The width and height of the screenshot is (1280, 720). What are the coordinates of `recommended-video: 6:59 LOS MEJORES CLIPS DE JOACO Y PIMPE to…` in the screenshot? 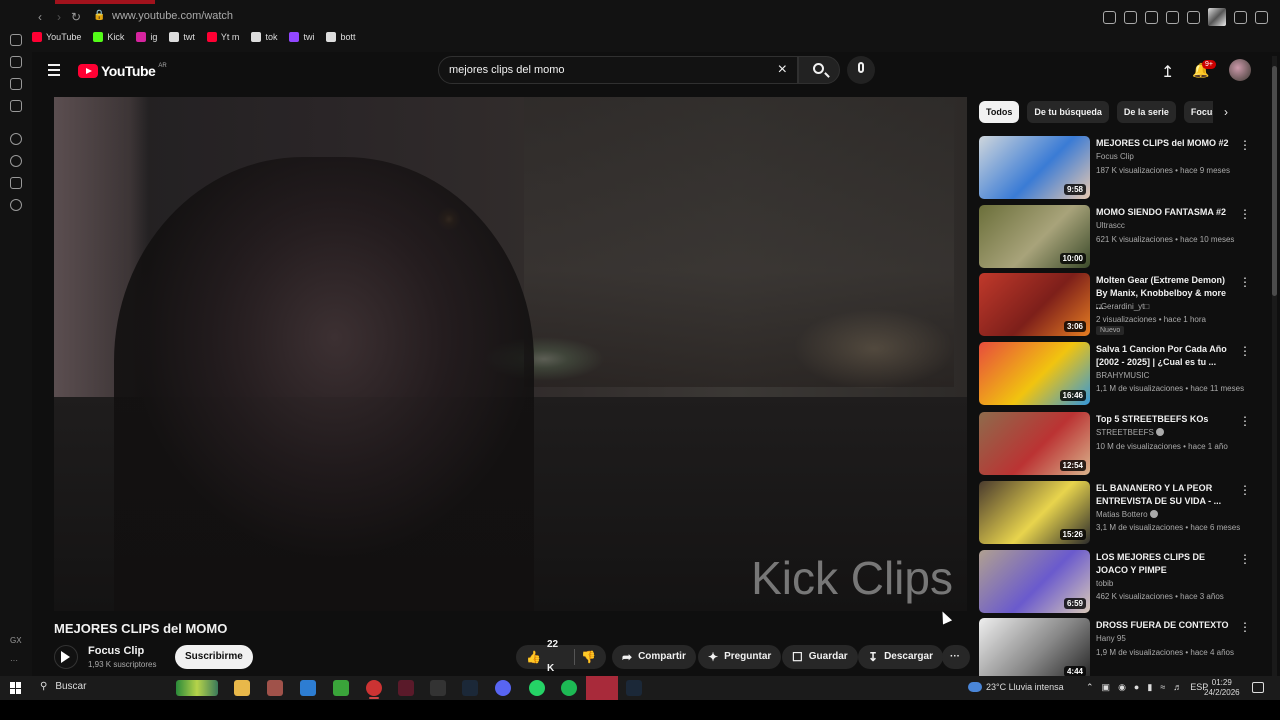 It's located at (1119, 582).